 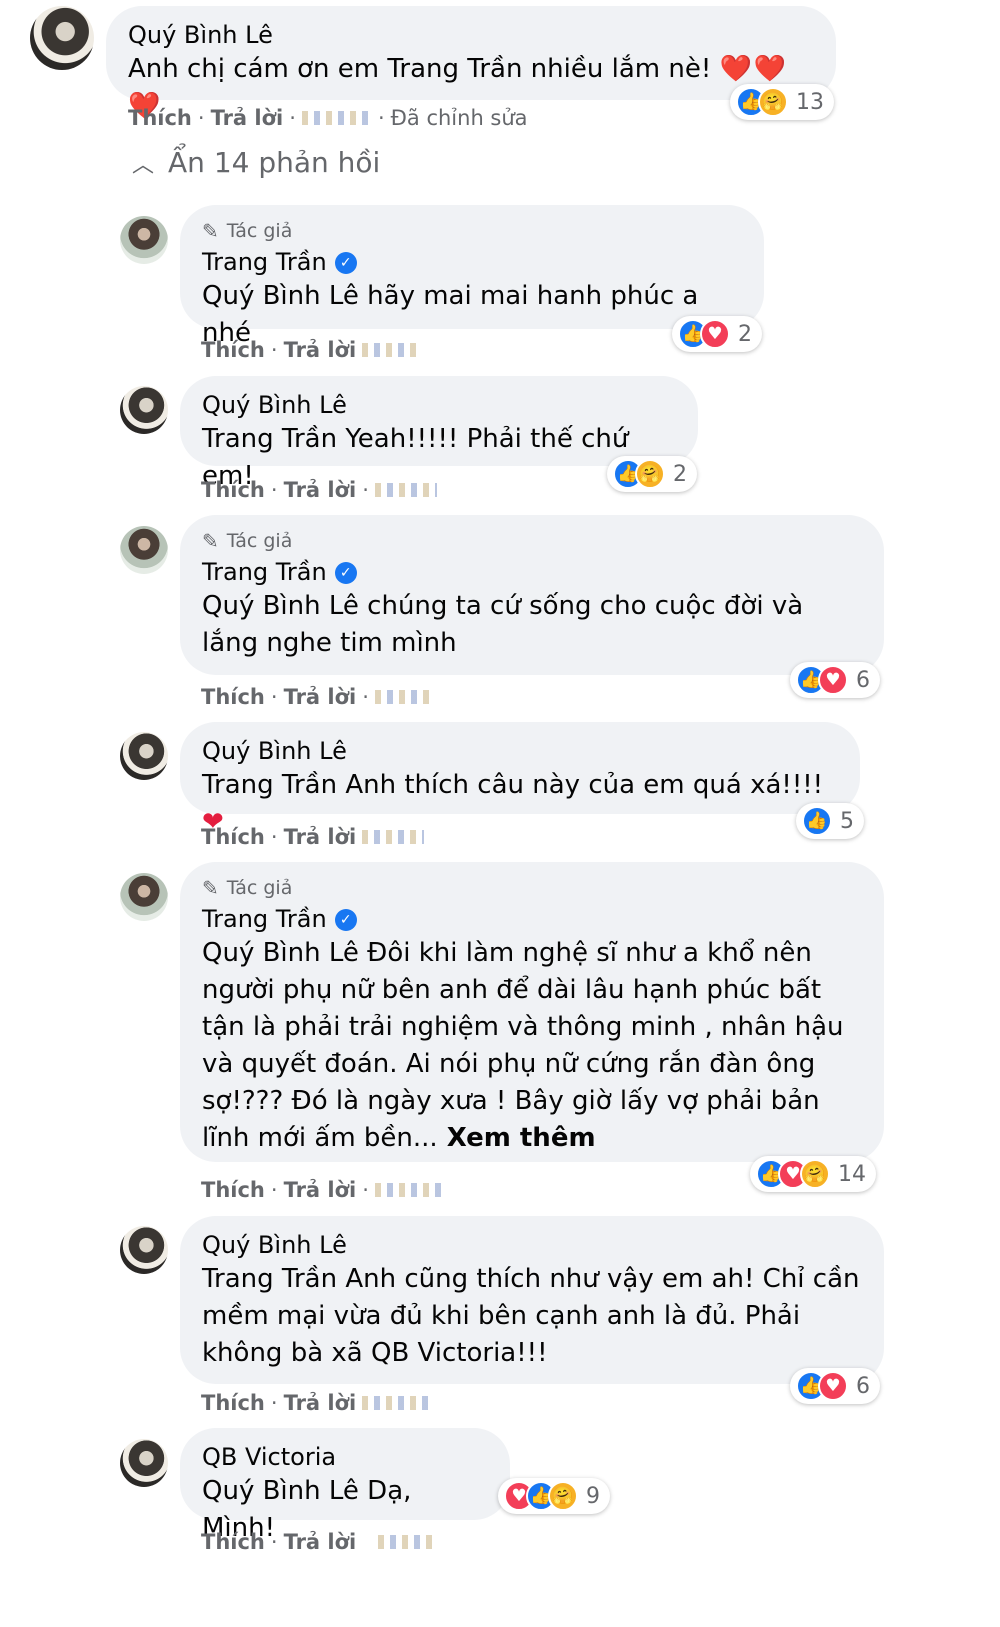 What do you see at coordinates (459, 118) in the screenshot?
I see `edited-label: Đã chỉnh sửa` at bounding box center [459, 118].